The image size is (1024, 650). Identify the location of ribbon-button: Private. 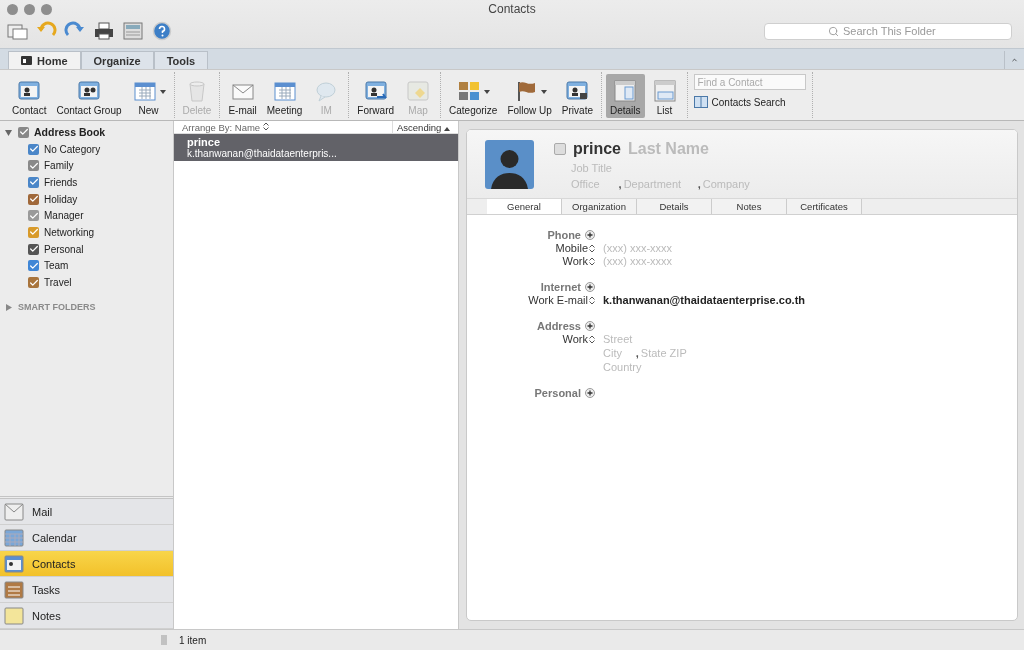
(577, 96).